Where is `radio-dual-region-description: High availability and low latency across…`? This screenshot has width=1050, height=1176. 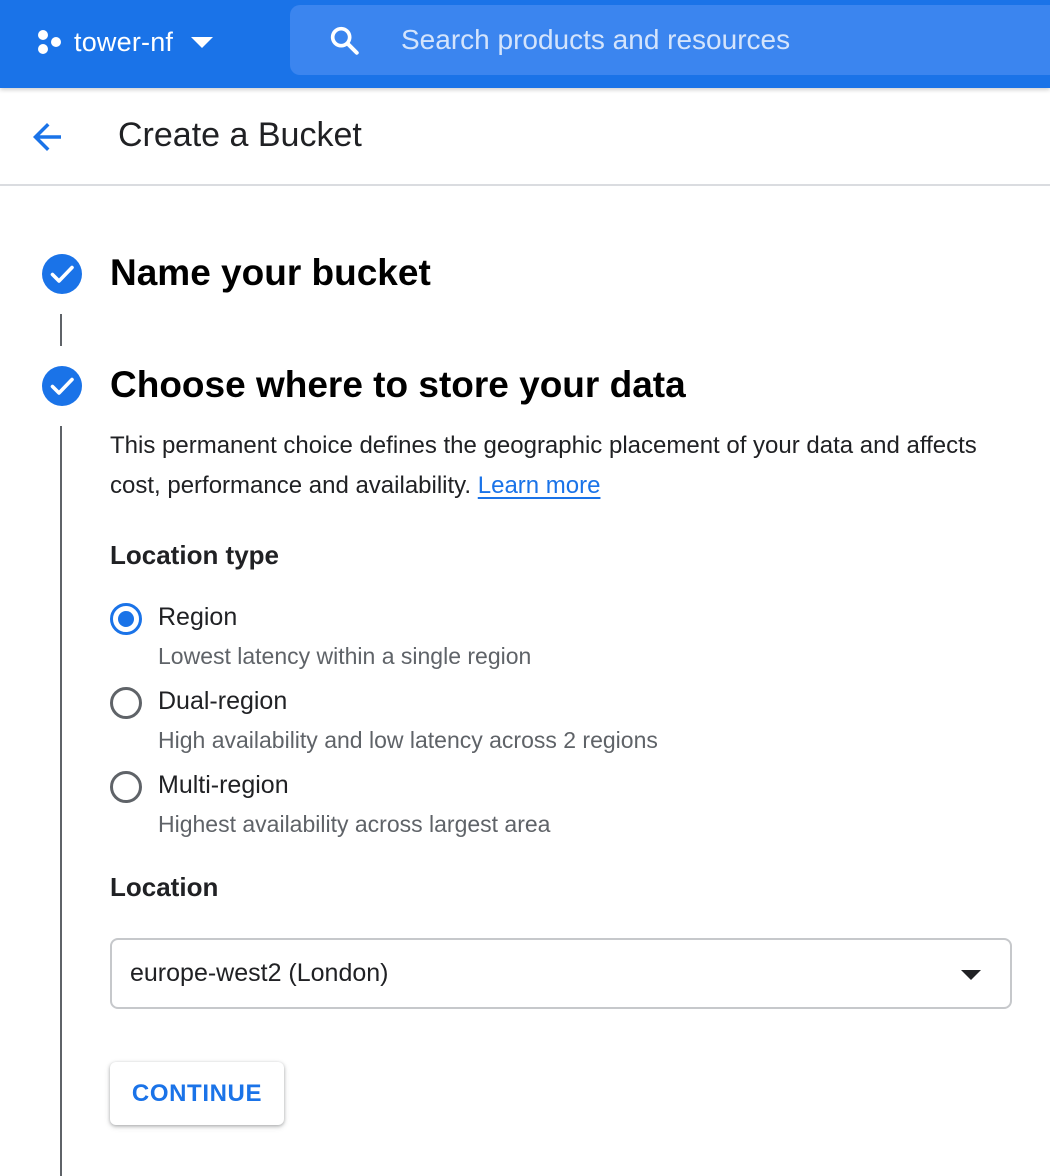 radio-dual-region-description: High availability and low latency across… is located at coordinates (408, 740).